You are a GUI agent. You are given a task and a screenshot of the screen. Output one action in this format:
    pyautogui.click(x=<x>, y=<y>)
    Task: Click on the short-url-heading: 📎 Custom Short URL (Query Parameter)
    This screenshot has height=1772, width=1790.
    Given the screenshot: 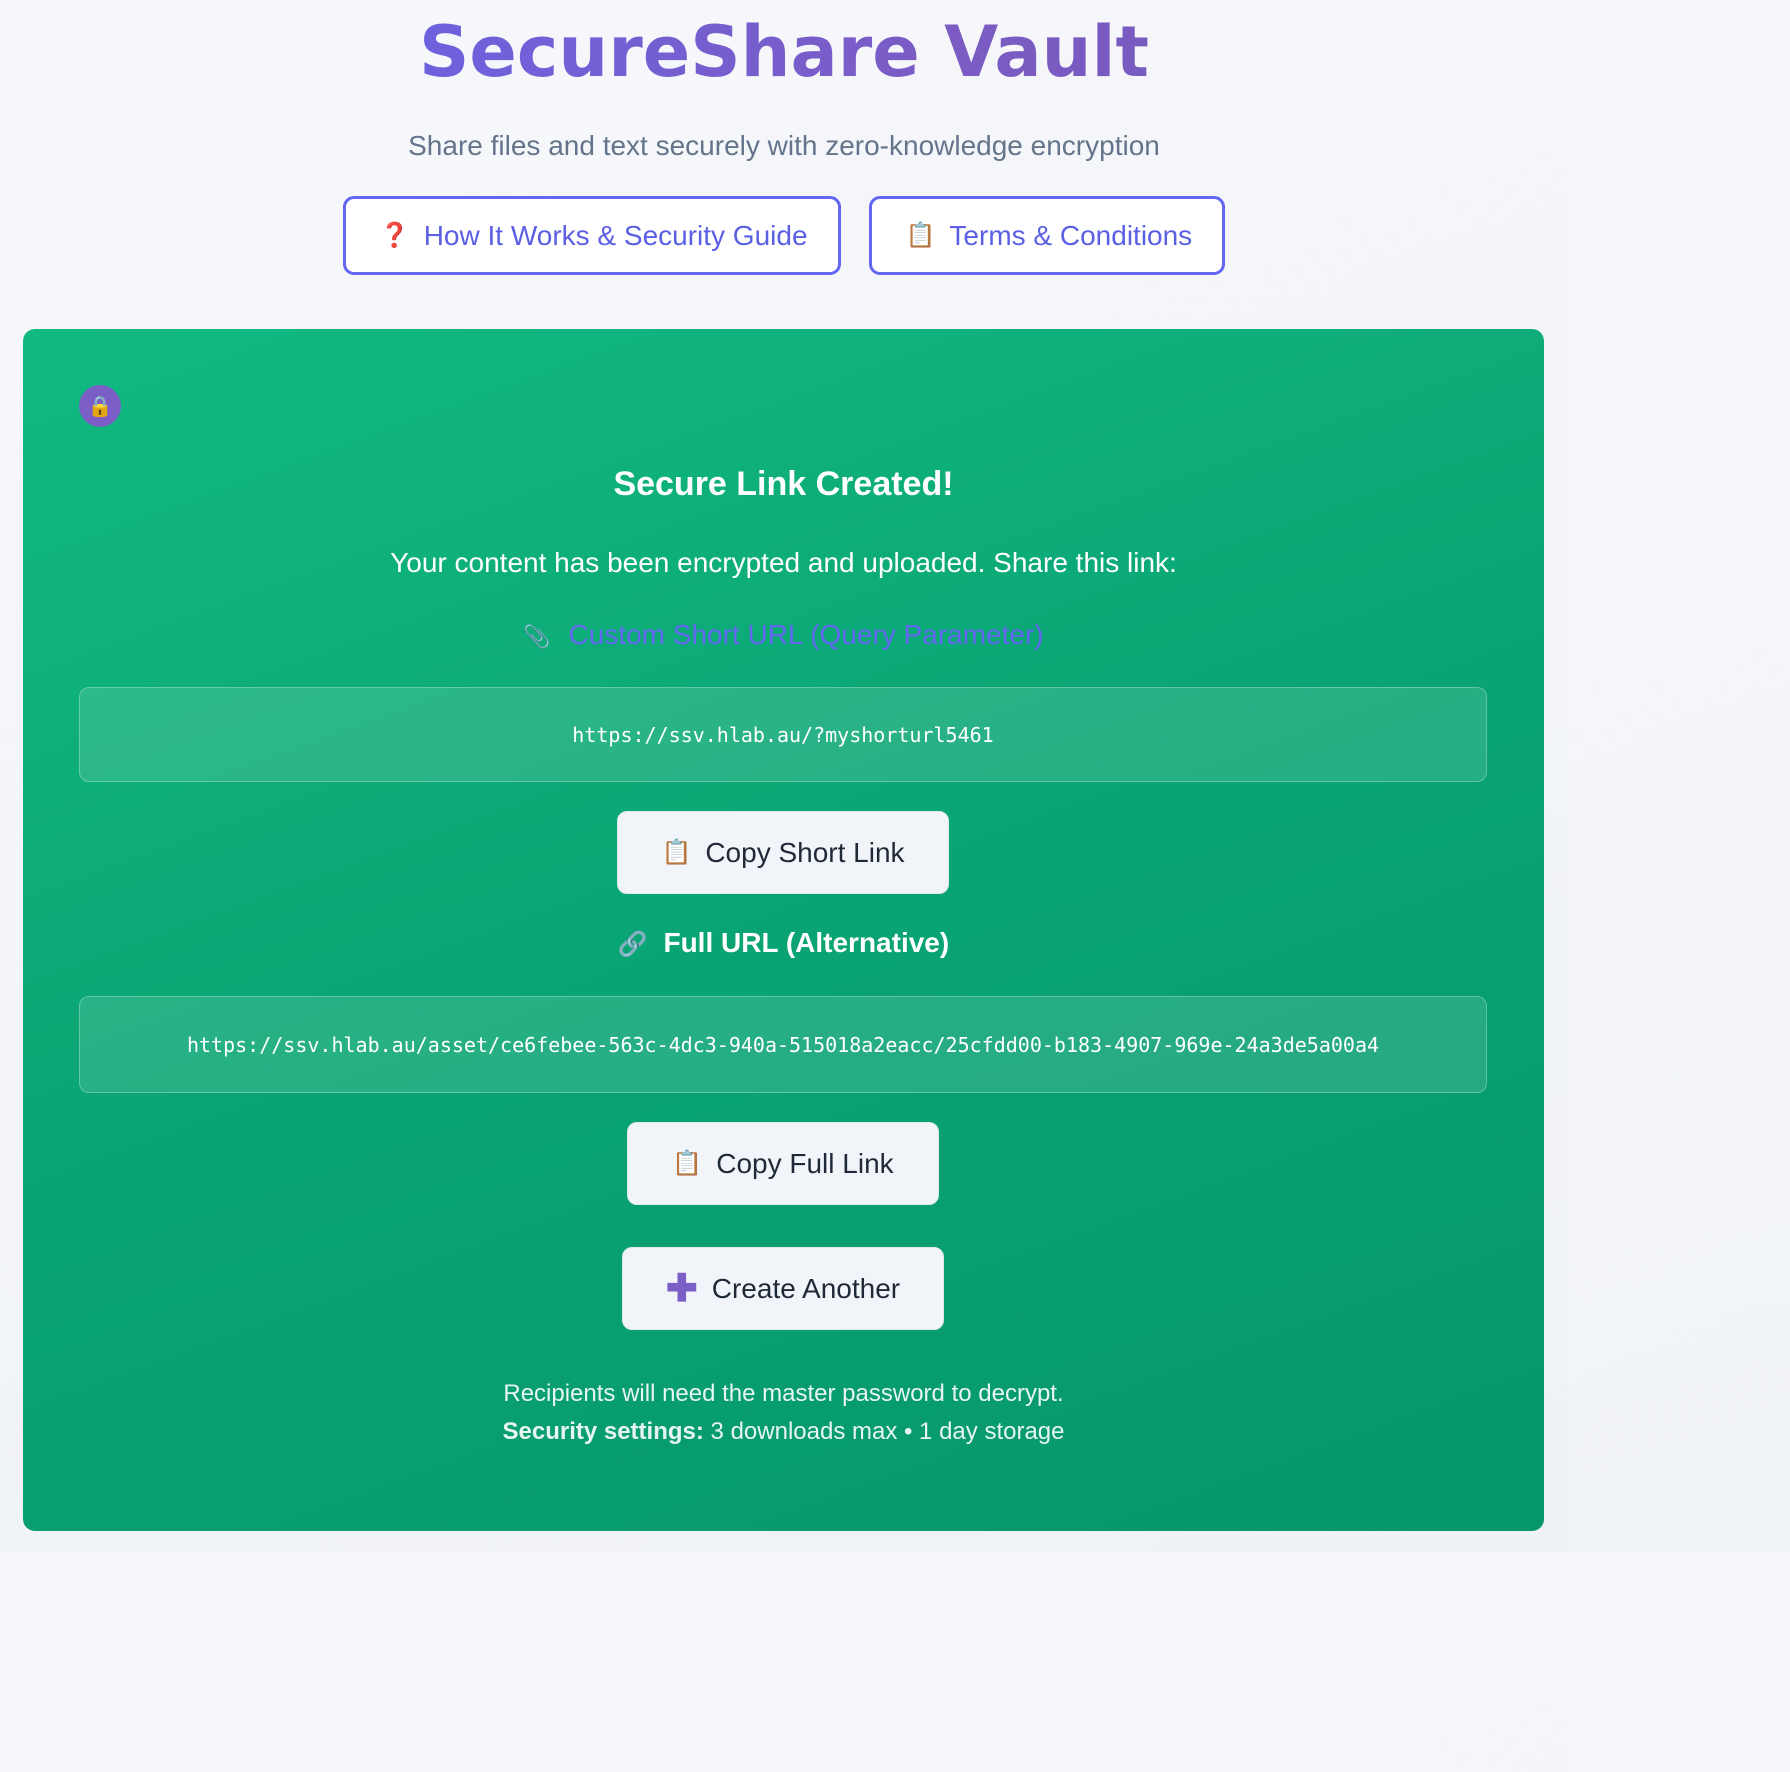 What is the action you would take?
    pyautogui.click(x=783, y=635)
    